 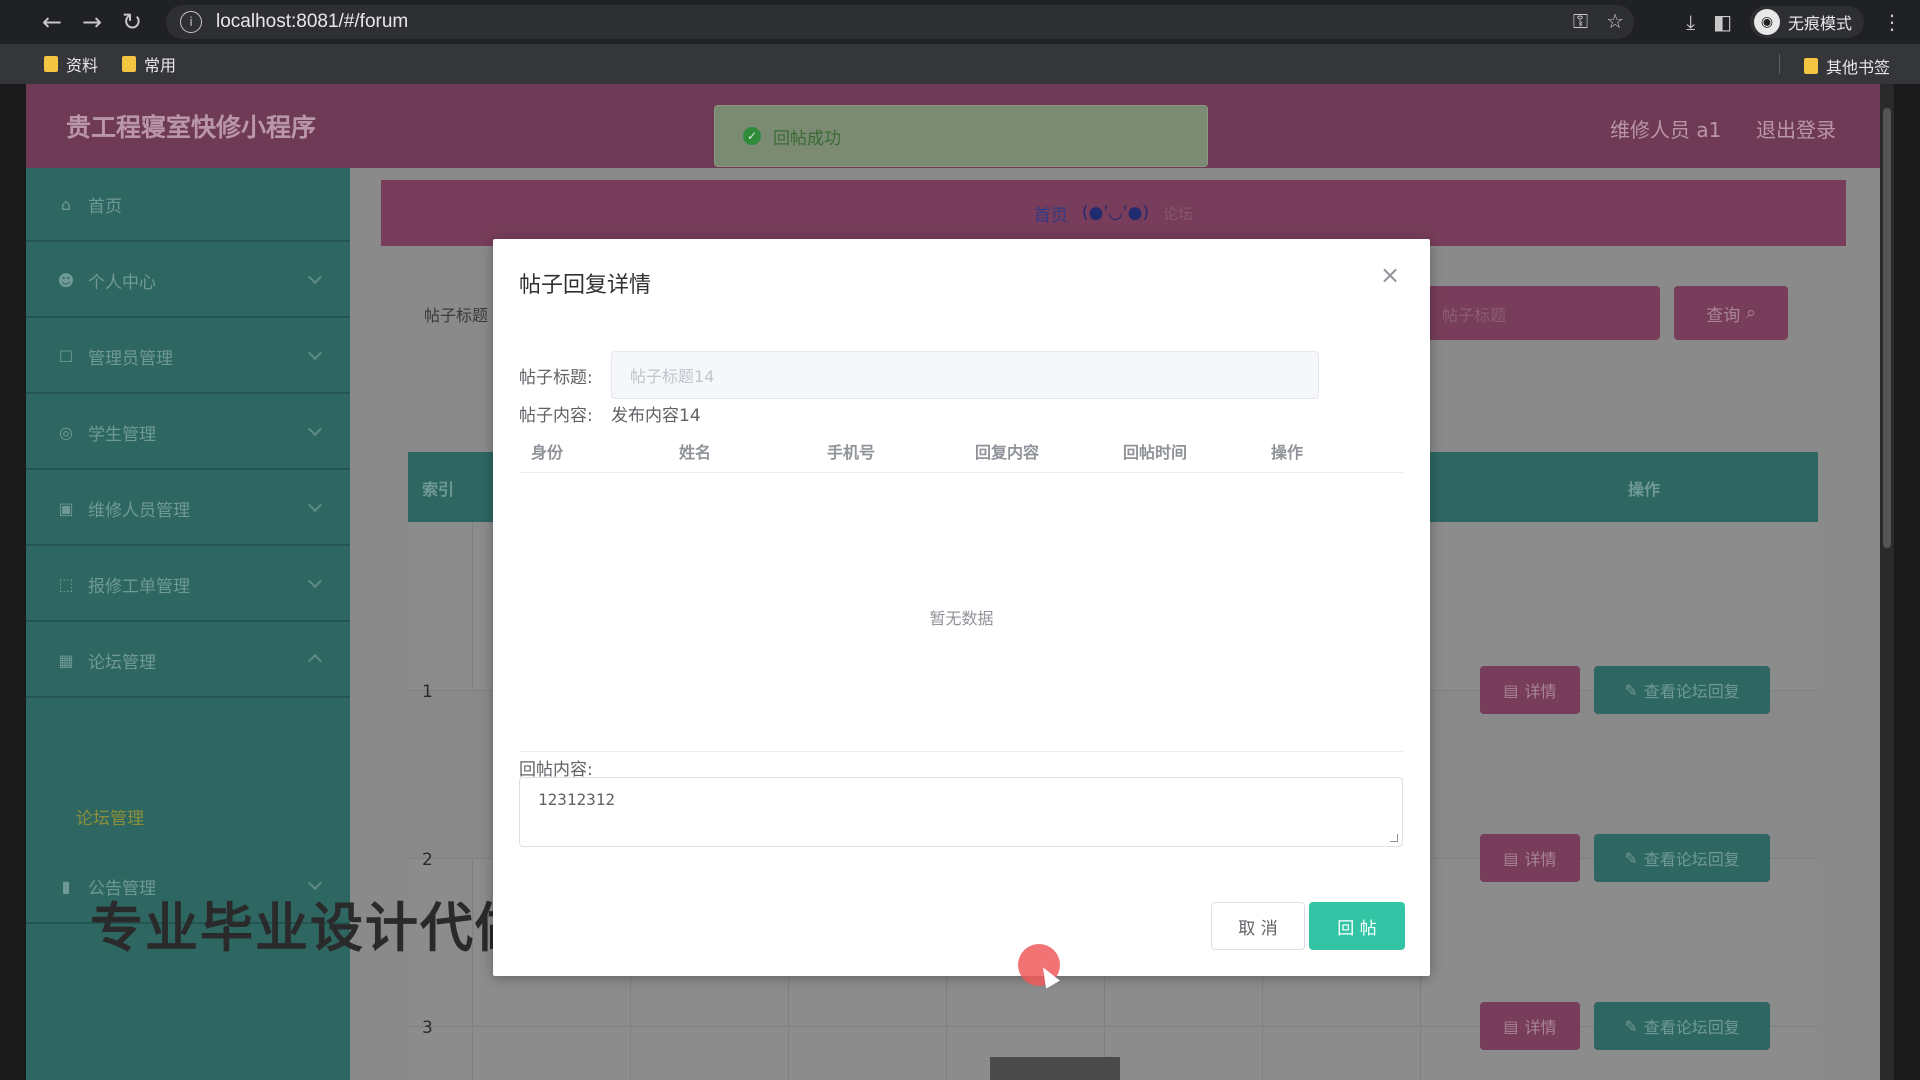 I want to click on bookmark-label: 常用, so click(x=160, y=65).